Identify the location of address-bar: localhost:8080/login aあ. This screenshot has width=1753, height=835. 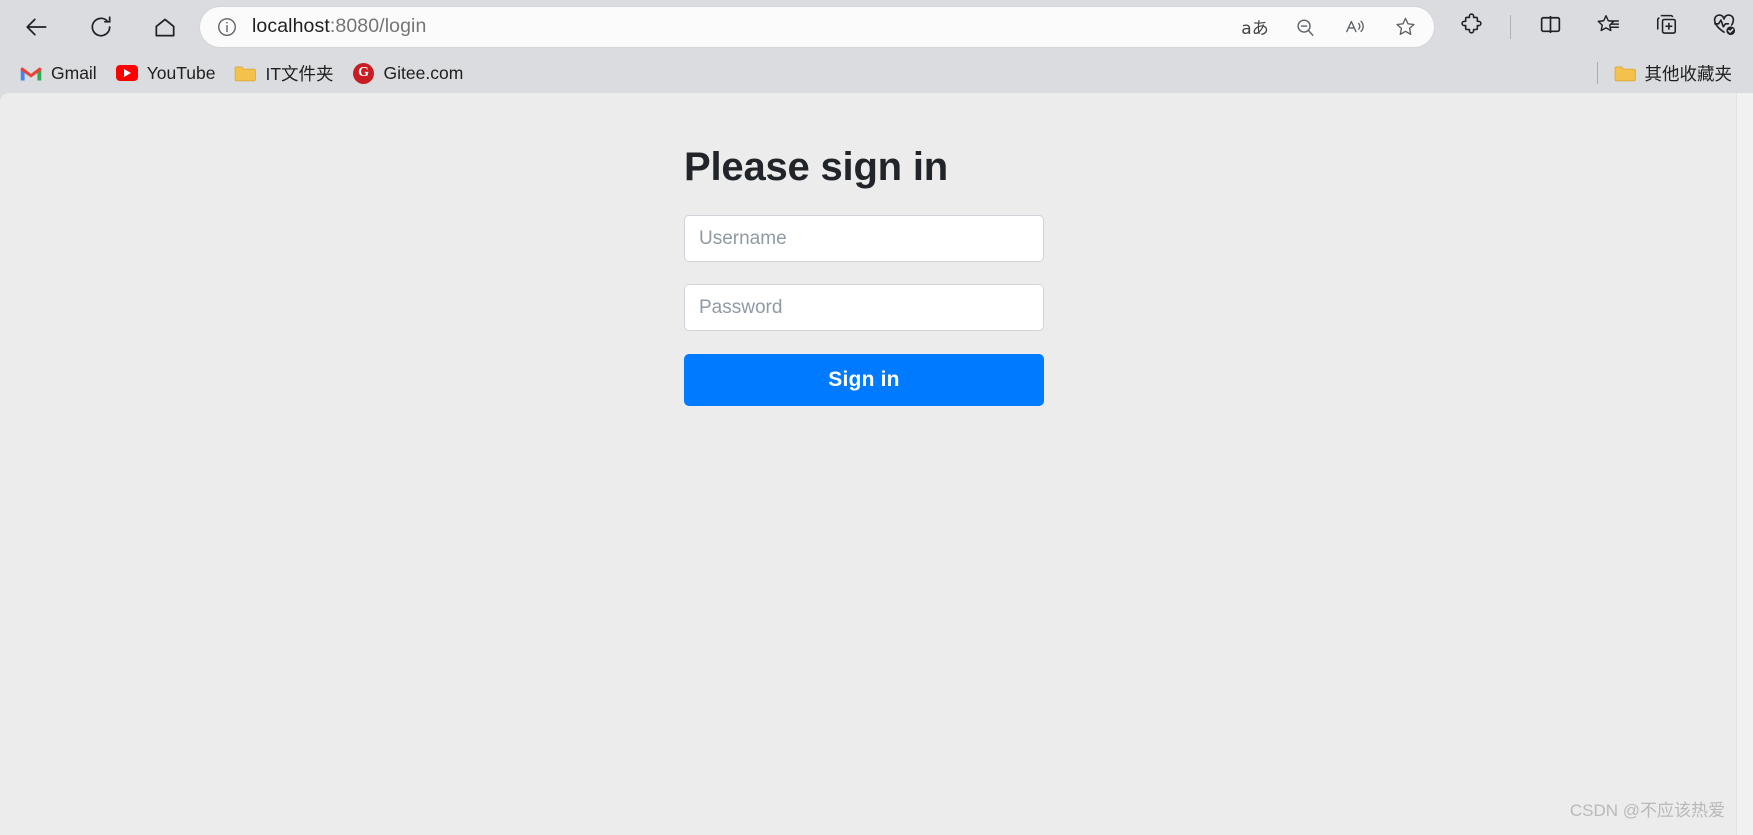
(817, 26).